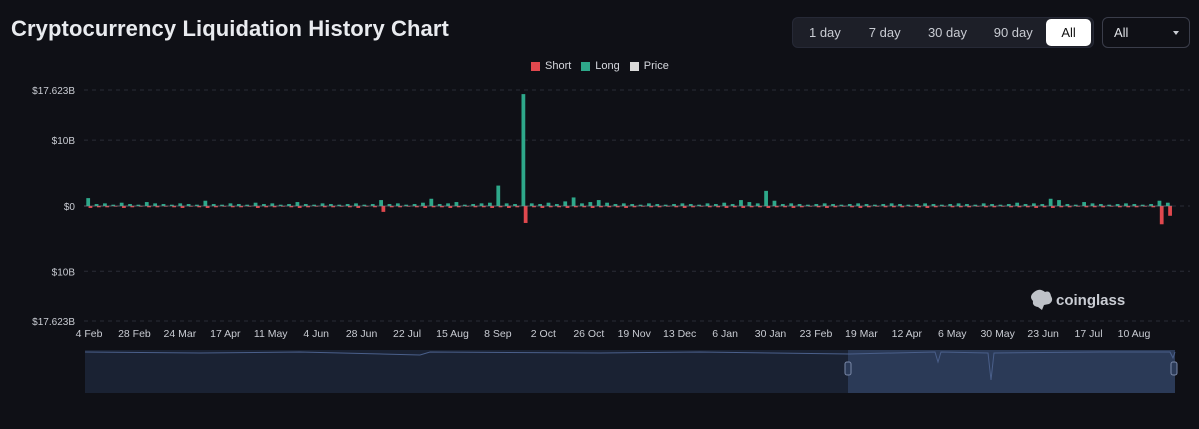  Describe the element at coordinates (816, 334) in the screenshot. I see `x-tick-label: 23 Feb` at that location.